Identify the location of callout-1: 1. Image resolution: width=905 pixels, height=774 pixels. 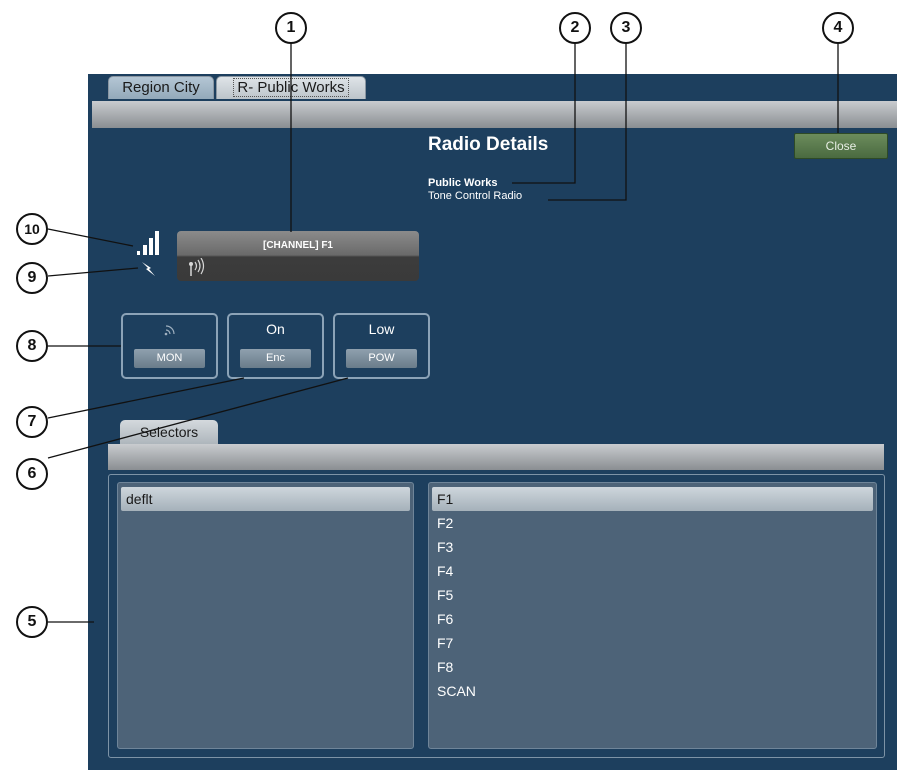
(291, 28).